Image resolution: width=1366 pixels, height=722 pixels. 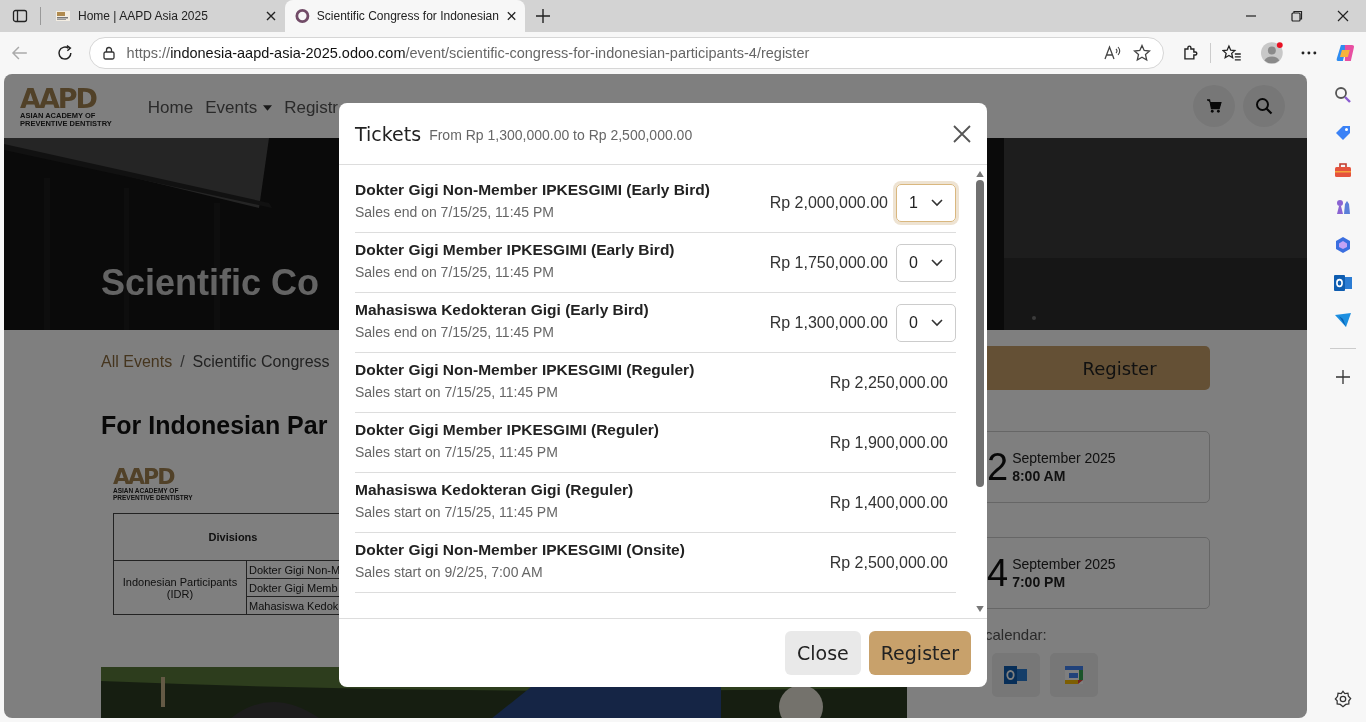 What do you see at coordinates (543, 16) in the screenshot?
I see `new-tab-icon` at bounding box center [543, 16].